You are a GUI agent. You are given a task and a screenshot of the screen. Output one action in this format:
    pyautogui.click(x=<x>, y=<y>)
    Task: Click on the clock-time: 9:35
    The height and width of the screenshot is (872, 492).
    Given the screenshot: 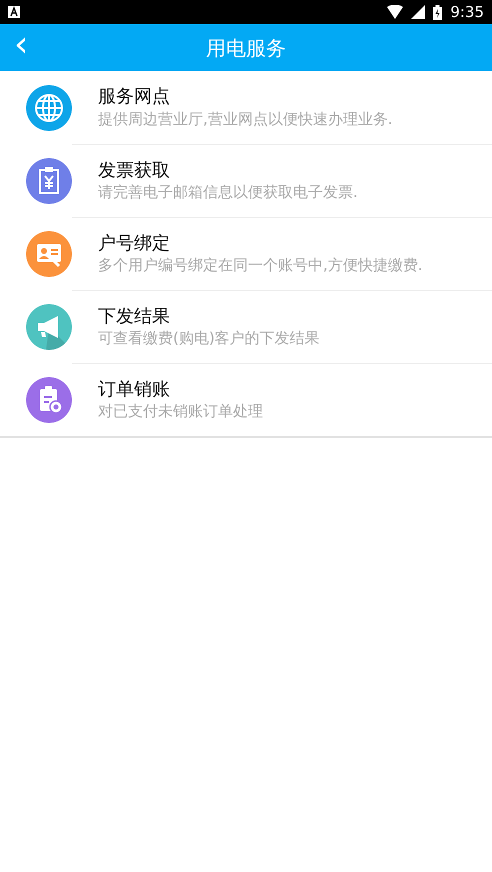 What is the action you would take?
    pyautogui.click(x=467, y=12)
    